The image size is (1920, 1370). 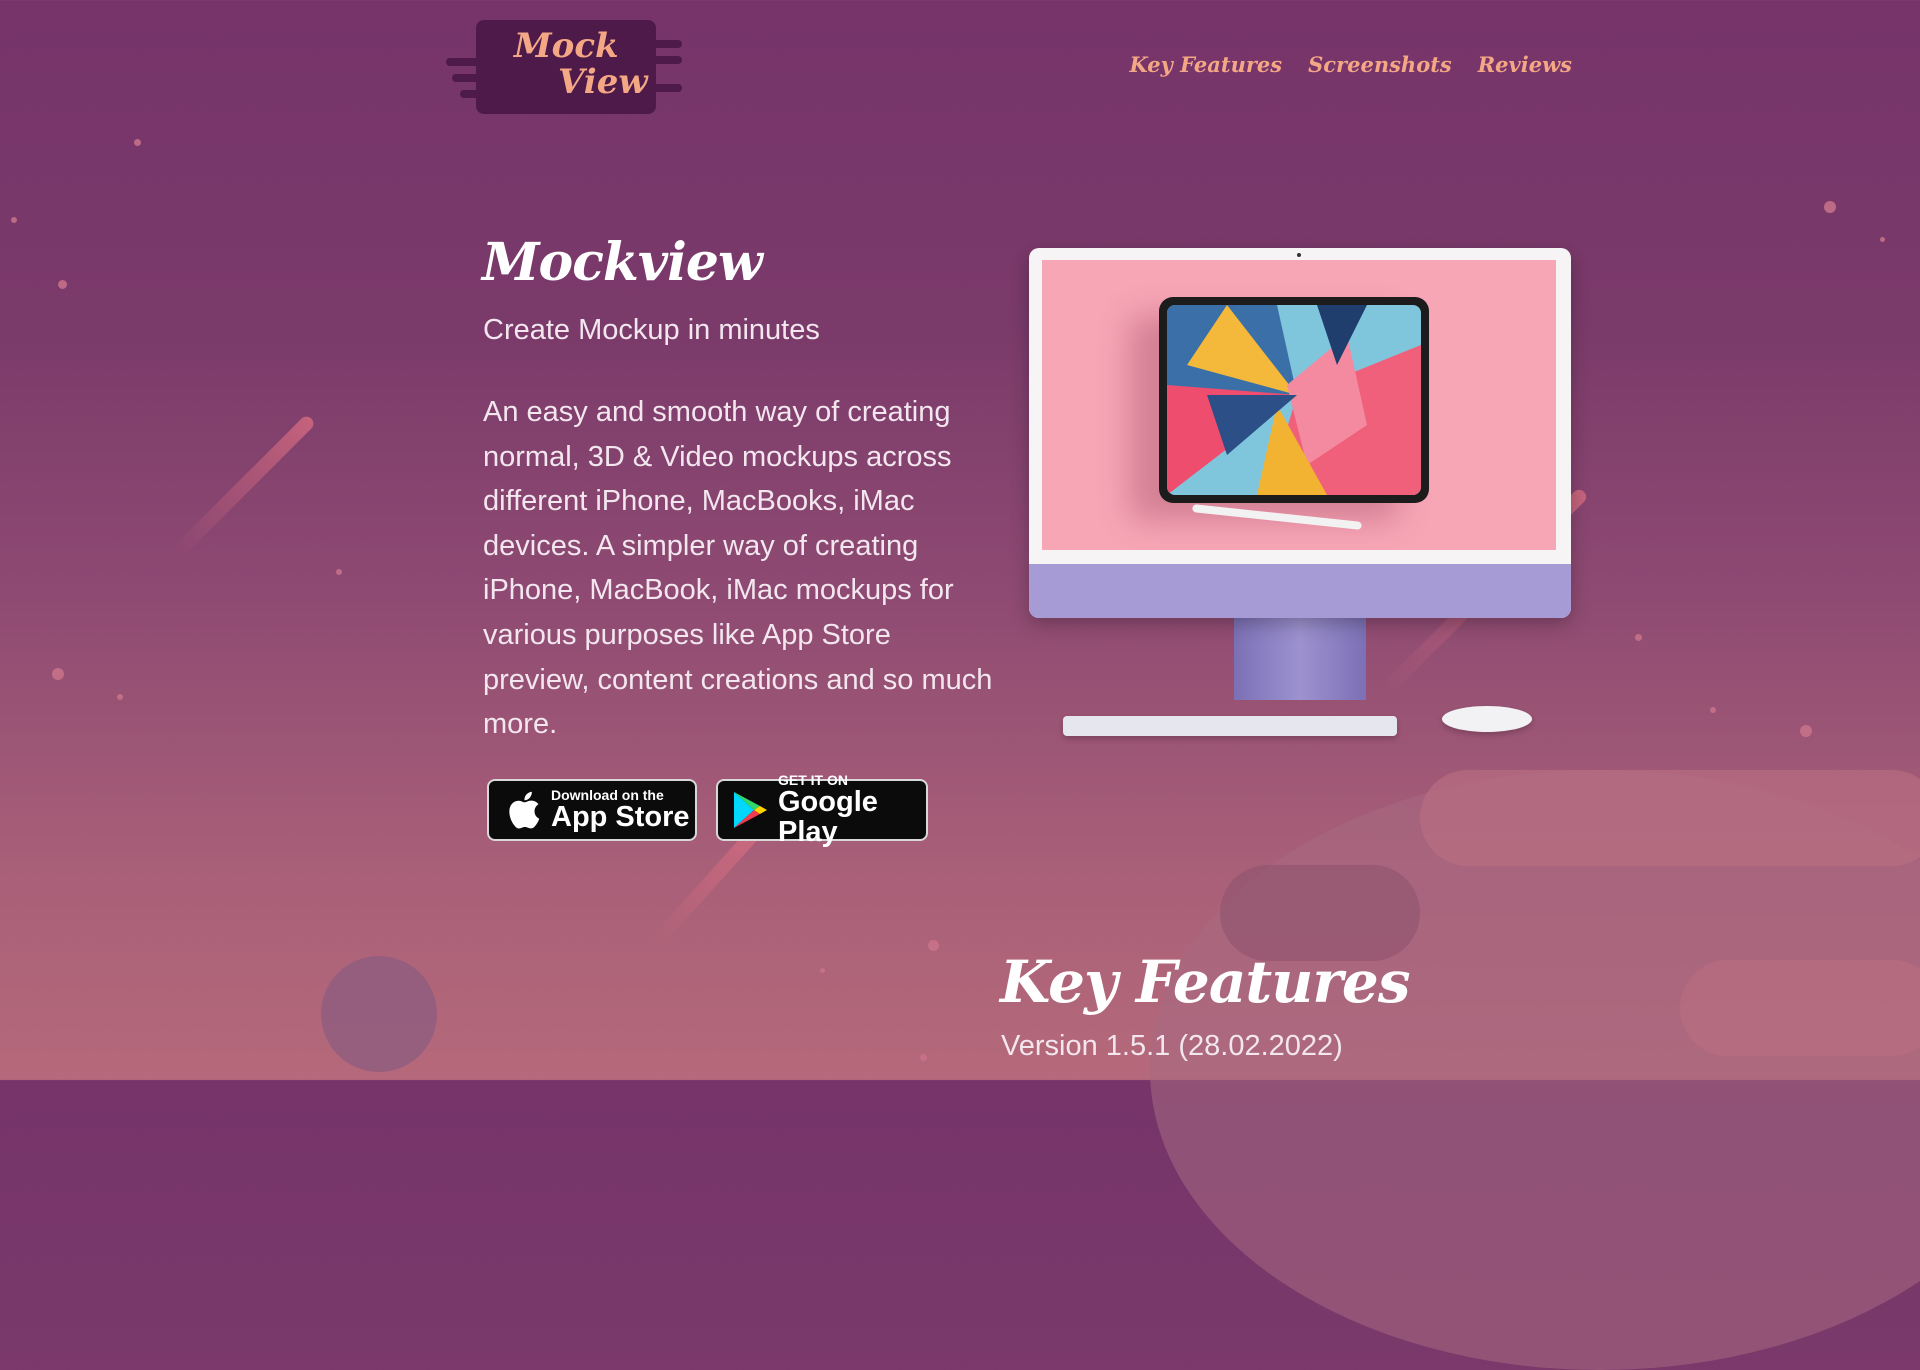 What do you see at coordinates (607, 795) in the screenshot?
I see `app-store-small-label: Download on the` at bounding box center [607, 795].